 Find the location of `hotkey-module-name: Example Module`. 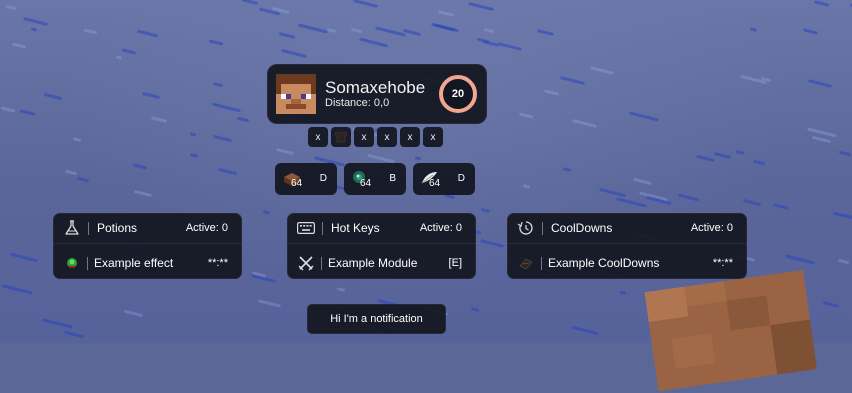

hotkey-module-name: Example Module is located at coordinates (373, 263).